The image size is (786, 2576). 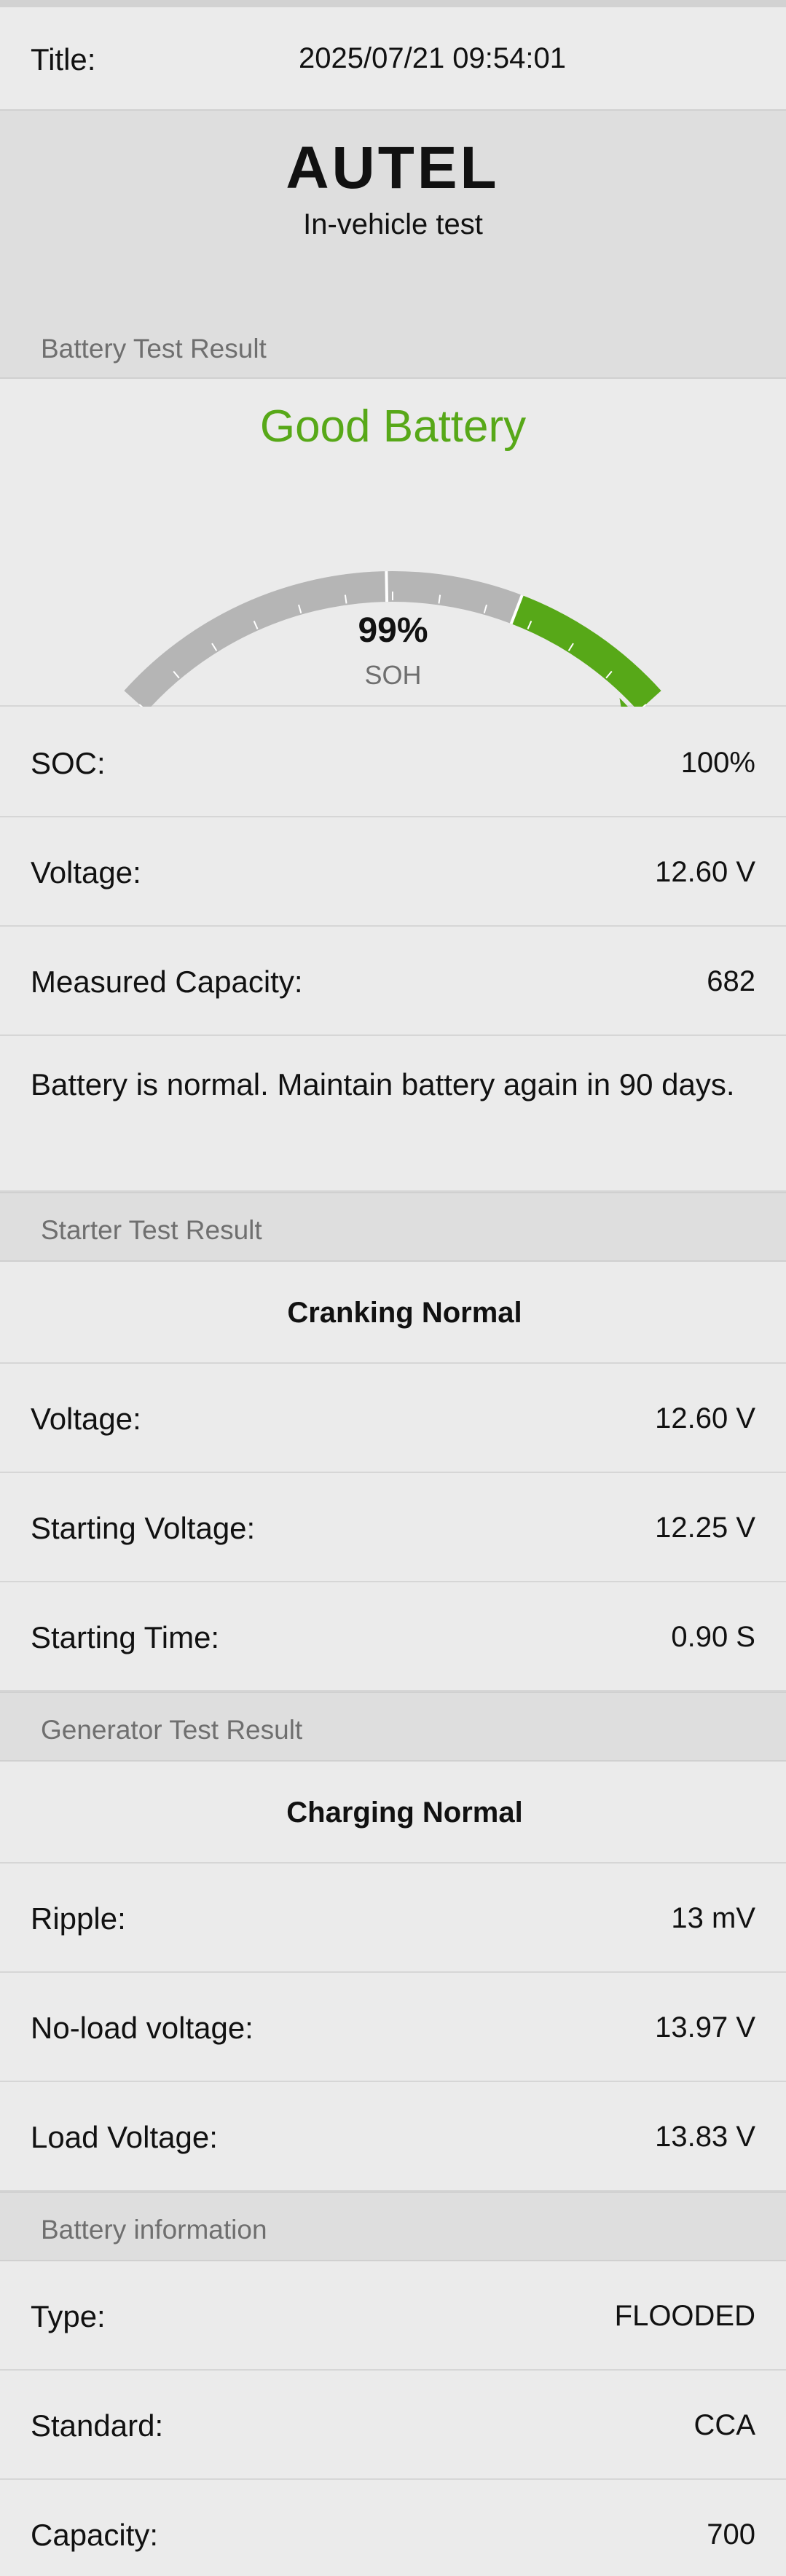 I want to click on section-header-starter: Starter Test Result, so click(x=393, y=1227).